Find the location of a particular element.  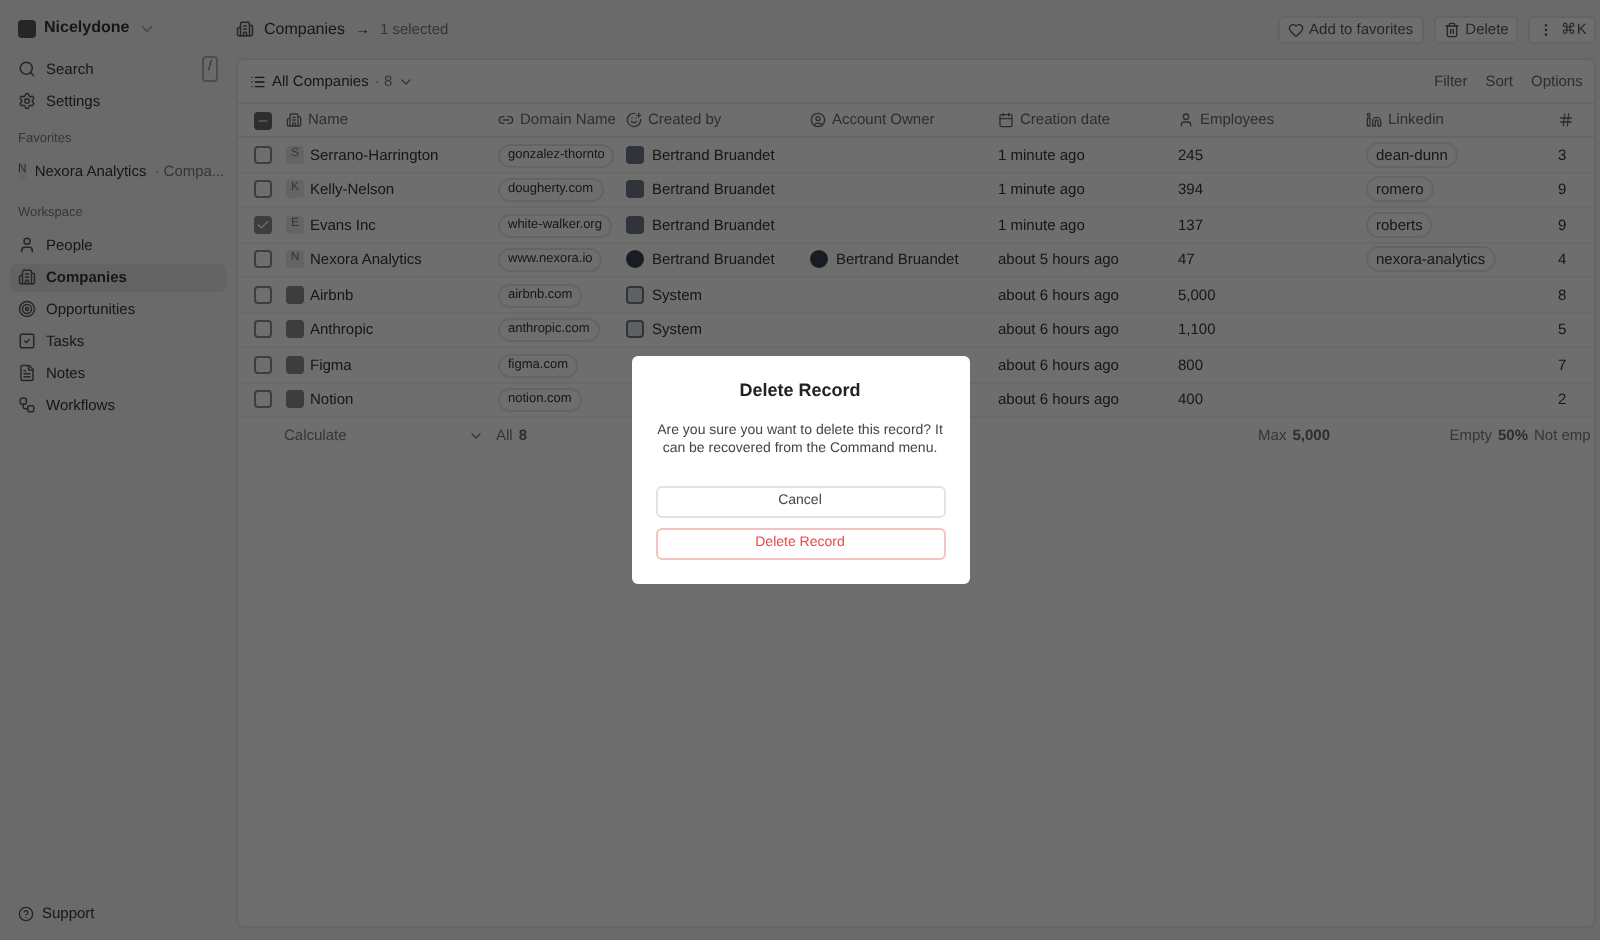

workflow-icon is located at coordinates (27, 405).